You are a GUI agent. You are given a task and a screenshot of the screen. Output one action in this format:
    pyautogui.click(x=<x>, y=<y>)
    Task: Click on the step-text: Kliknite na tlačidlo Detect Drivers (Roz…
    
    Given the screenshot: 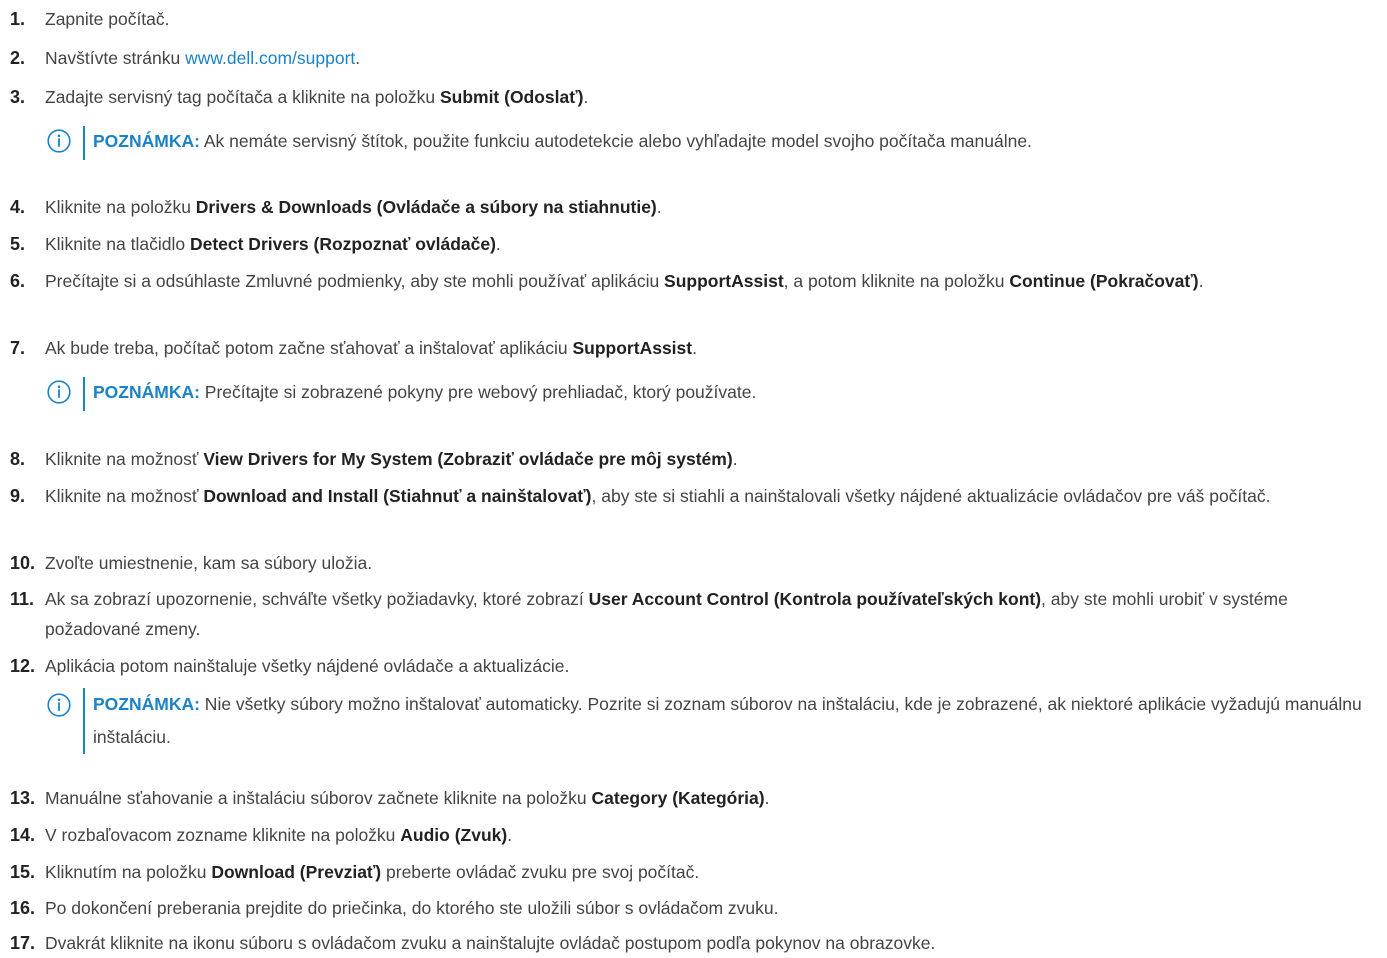 What is the action you would take?
    pyautogui.click(x=273, y=244)
    